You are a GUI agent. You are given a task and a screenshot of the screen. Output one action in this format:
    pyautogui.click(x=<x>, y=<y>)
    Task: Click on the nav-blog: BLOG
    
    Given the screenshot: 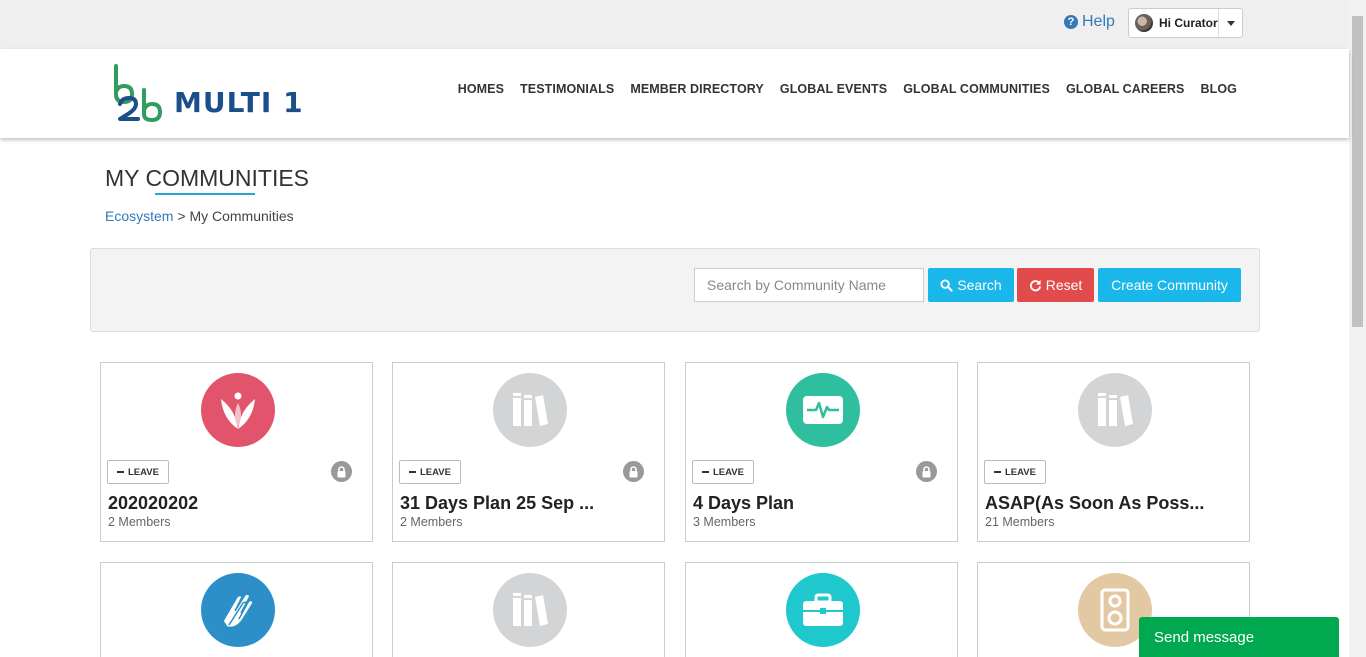 What is the action you would take?
    pyautogui.click(x=1218, y=89)
    